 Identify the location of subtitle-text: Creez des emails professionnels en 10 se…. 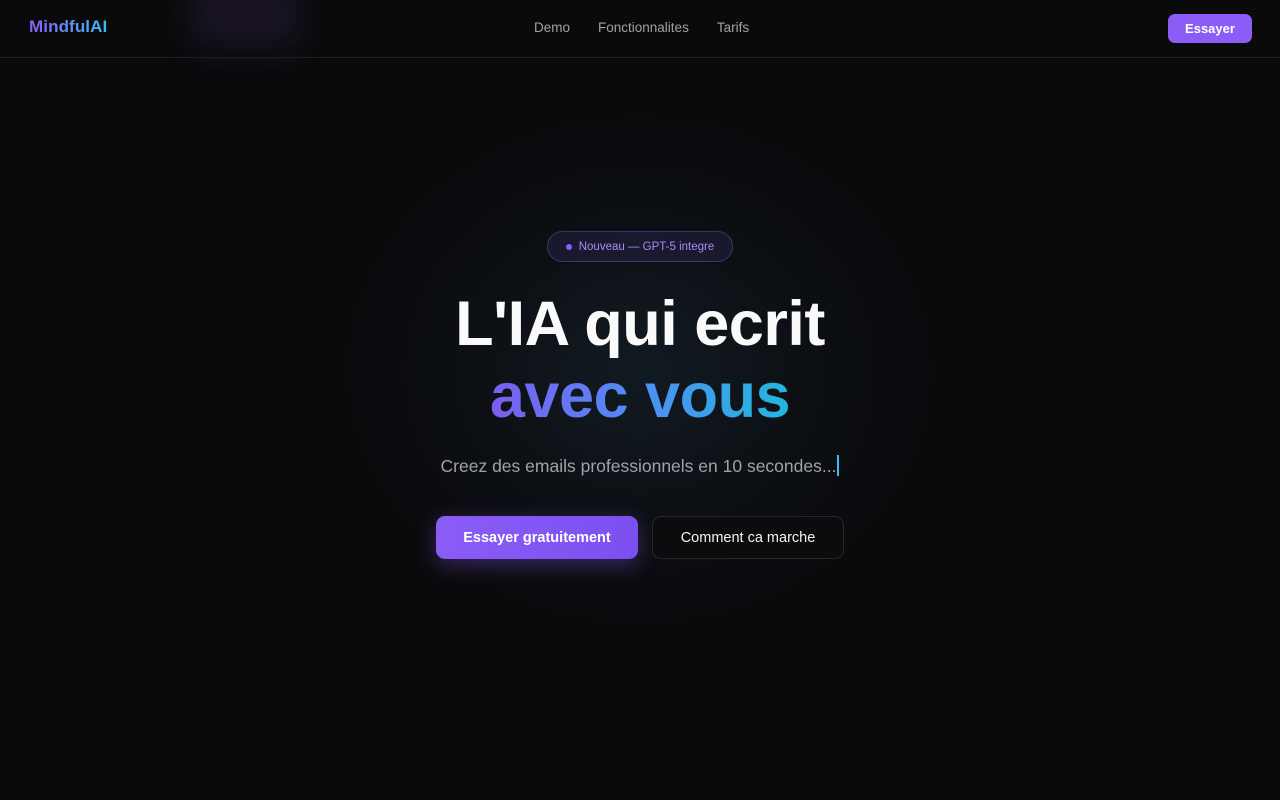
(638, 466).